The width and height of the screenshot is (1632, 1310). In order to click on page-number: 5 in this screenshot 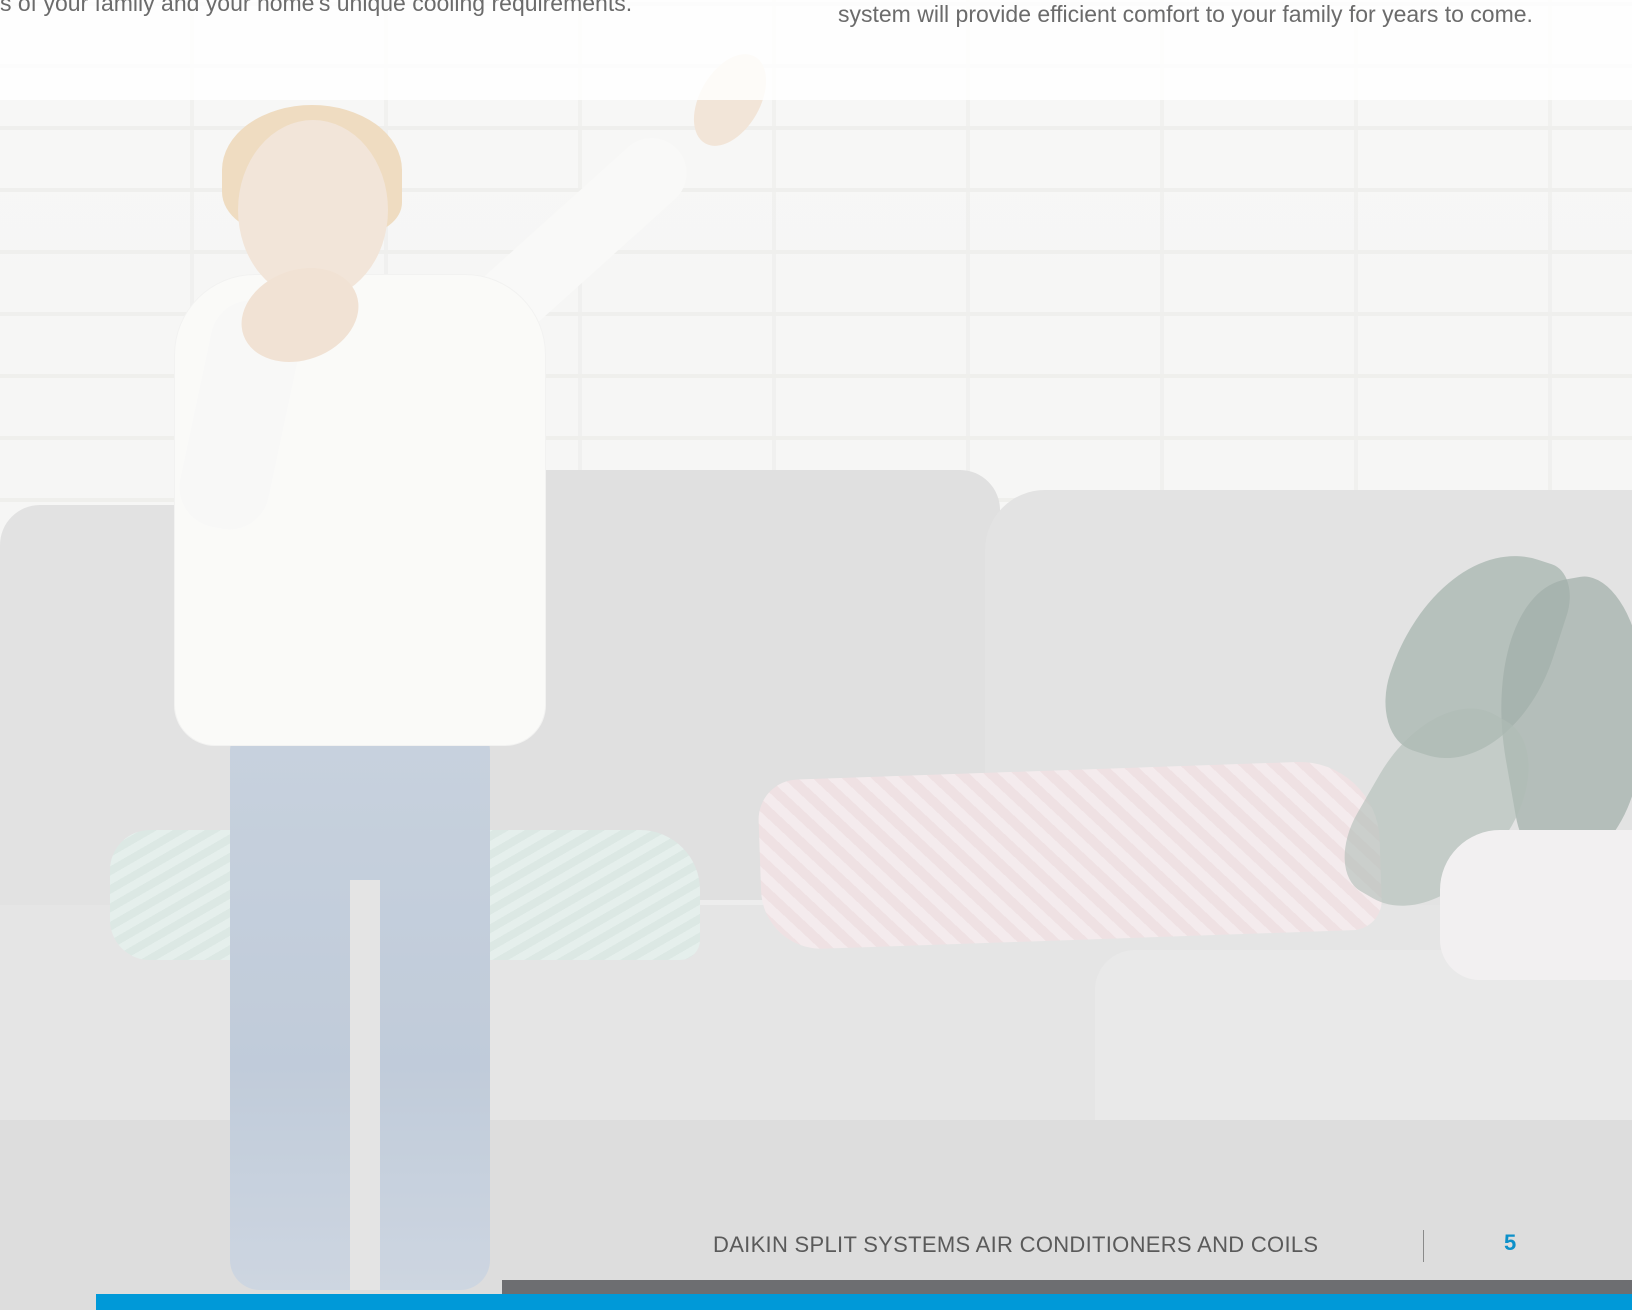, I will do `click(1510, 1242)`.